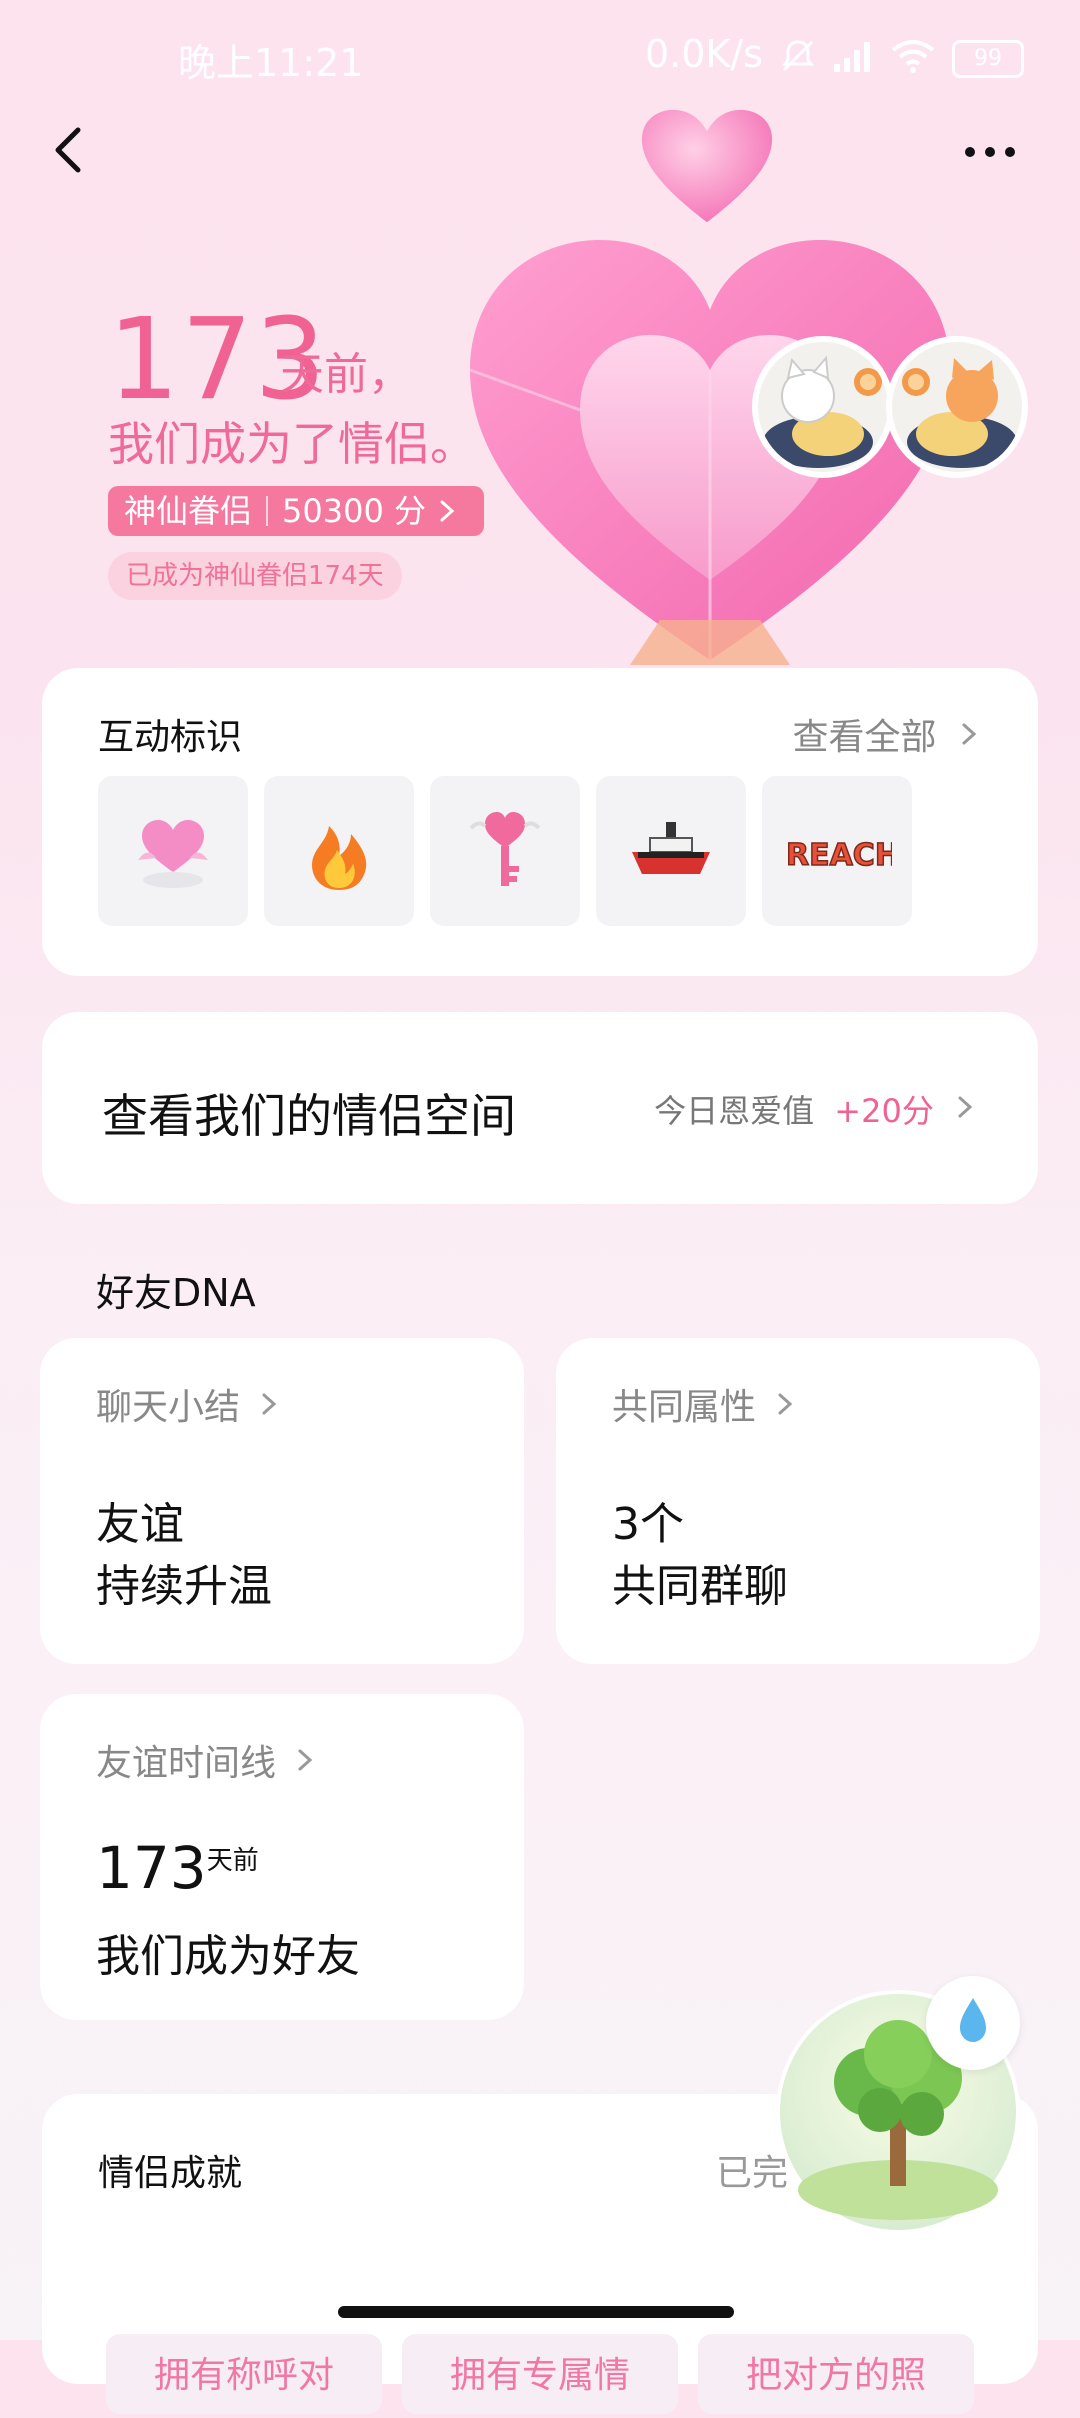 This screenshot has width=1080, height=2418. What do you see at coordinates (798, 1501) in the screenshot?
I see `common-attributes-card: 共同属性 3个 共同群聊` at bounding box center [798, 1501].